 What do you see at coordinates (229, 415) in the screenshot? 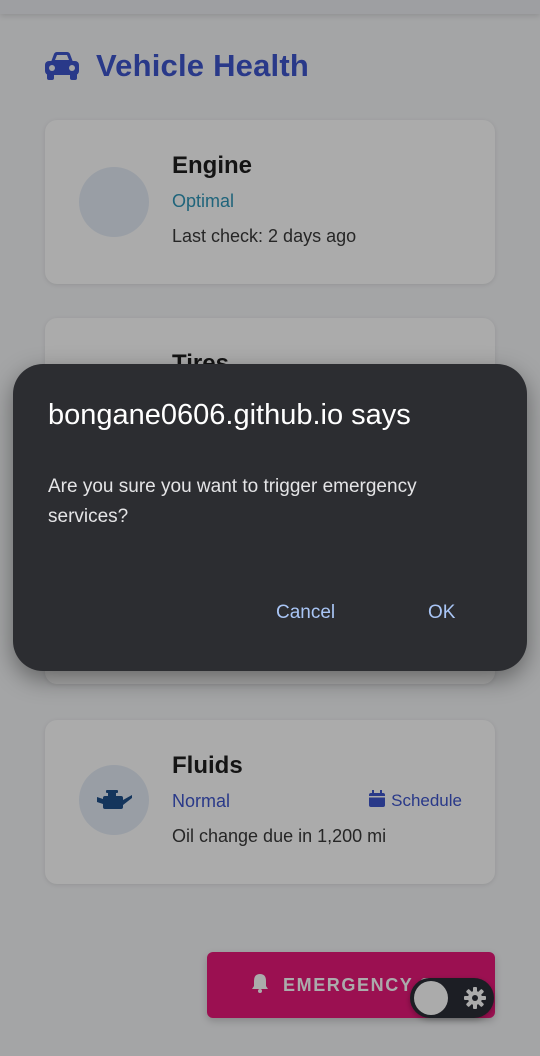
I see `dialog-title: bongane0606.github.io says` at bounding box center [229, 415].